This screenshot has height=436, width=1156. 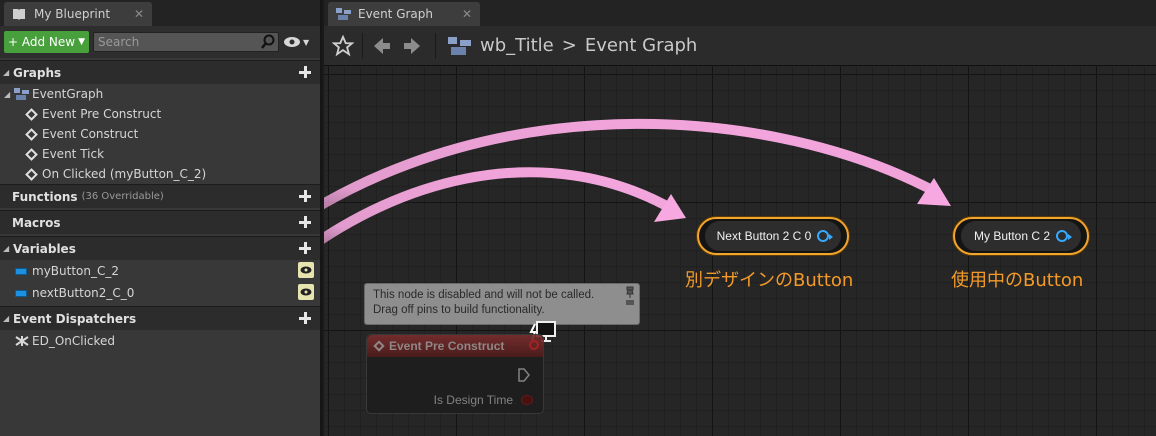 I want to click on tree-item-on-clicked: On Clicked (myButton_C_2), so click(x=160, y=174).